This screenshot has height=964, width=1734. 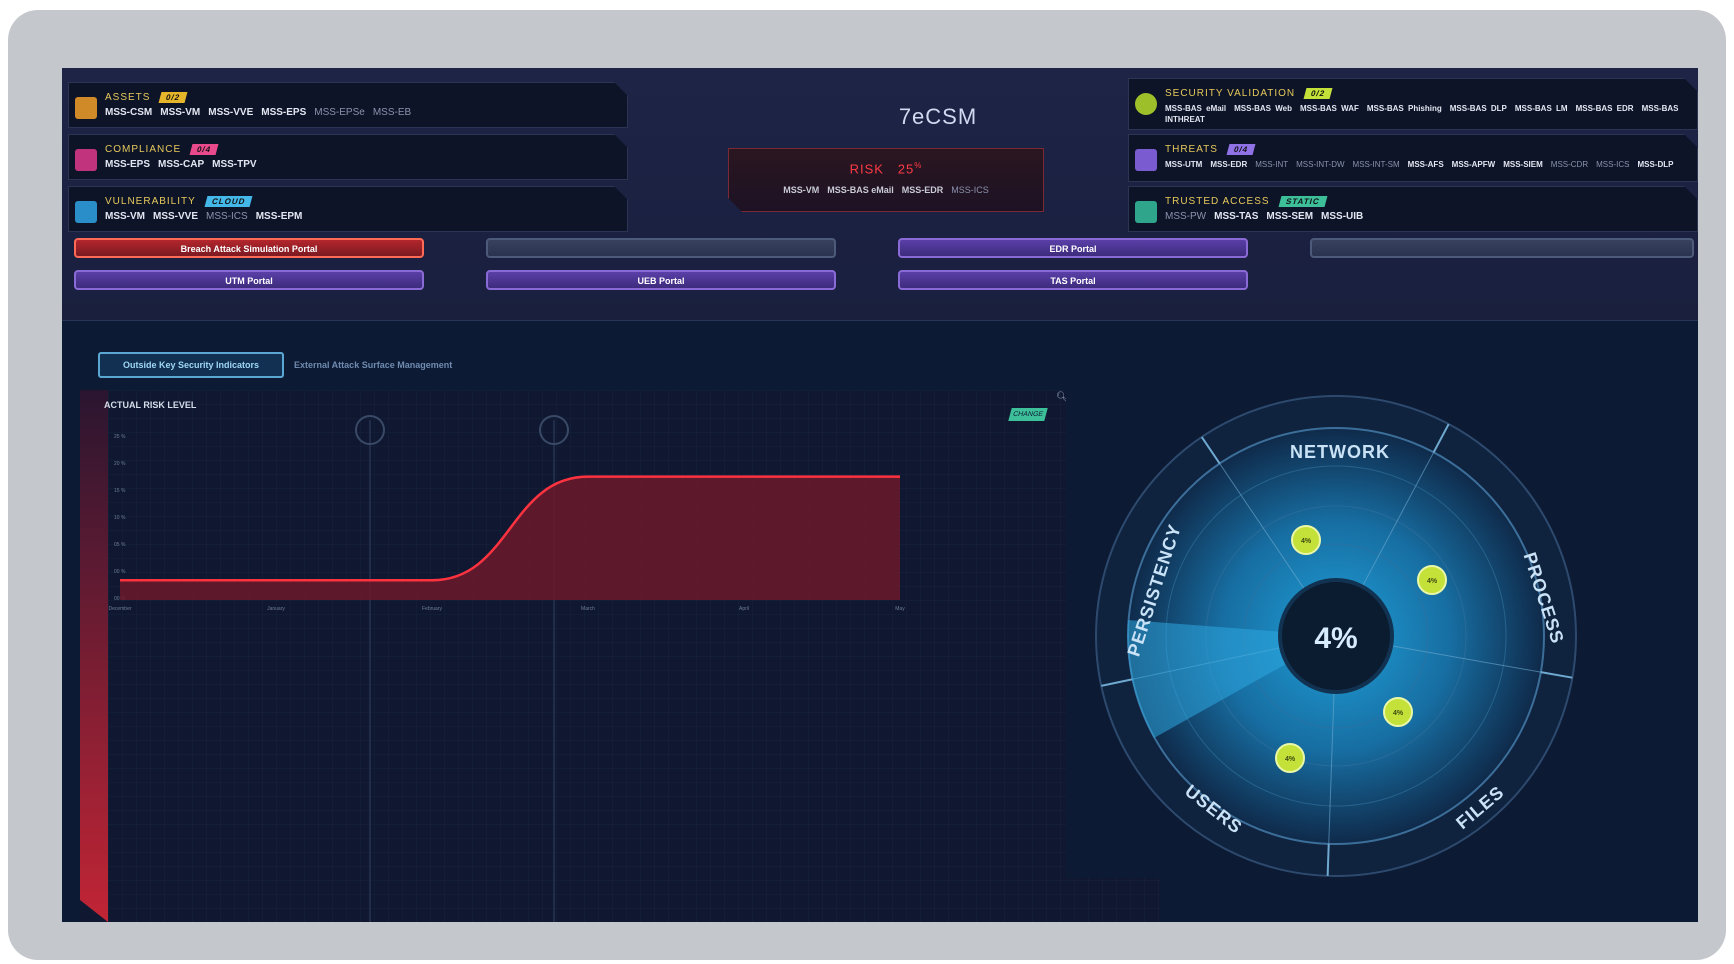 What do you see at coordinates (119, 609) in the screenshot?
I see `x-tick-label: December` at bounding box center [119, 609].